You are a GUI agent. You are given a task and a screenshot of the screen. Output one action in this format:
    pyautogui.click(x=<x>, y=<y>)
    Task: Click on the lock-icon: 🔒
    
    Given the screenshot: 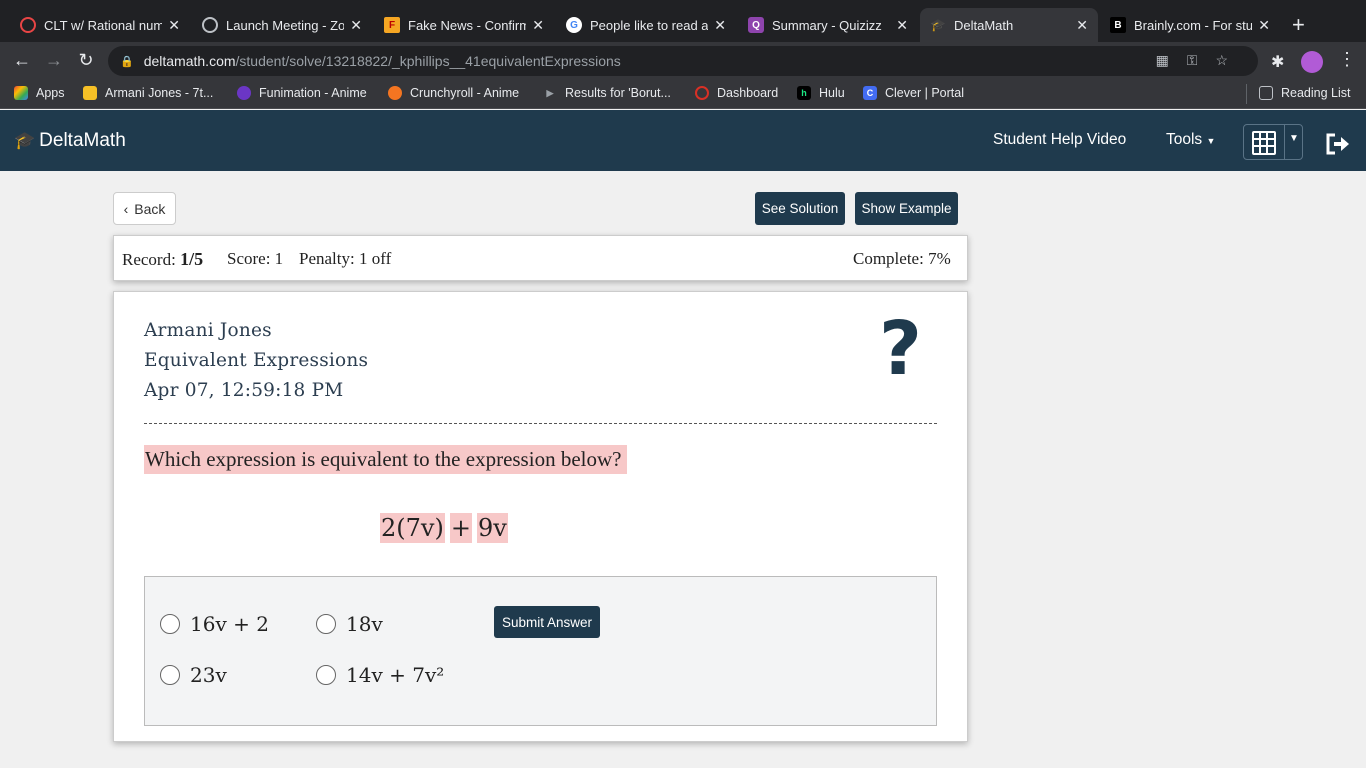 What is the action you would take?
    pyautogui.click(x=127, y=61)
    